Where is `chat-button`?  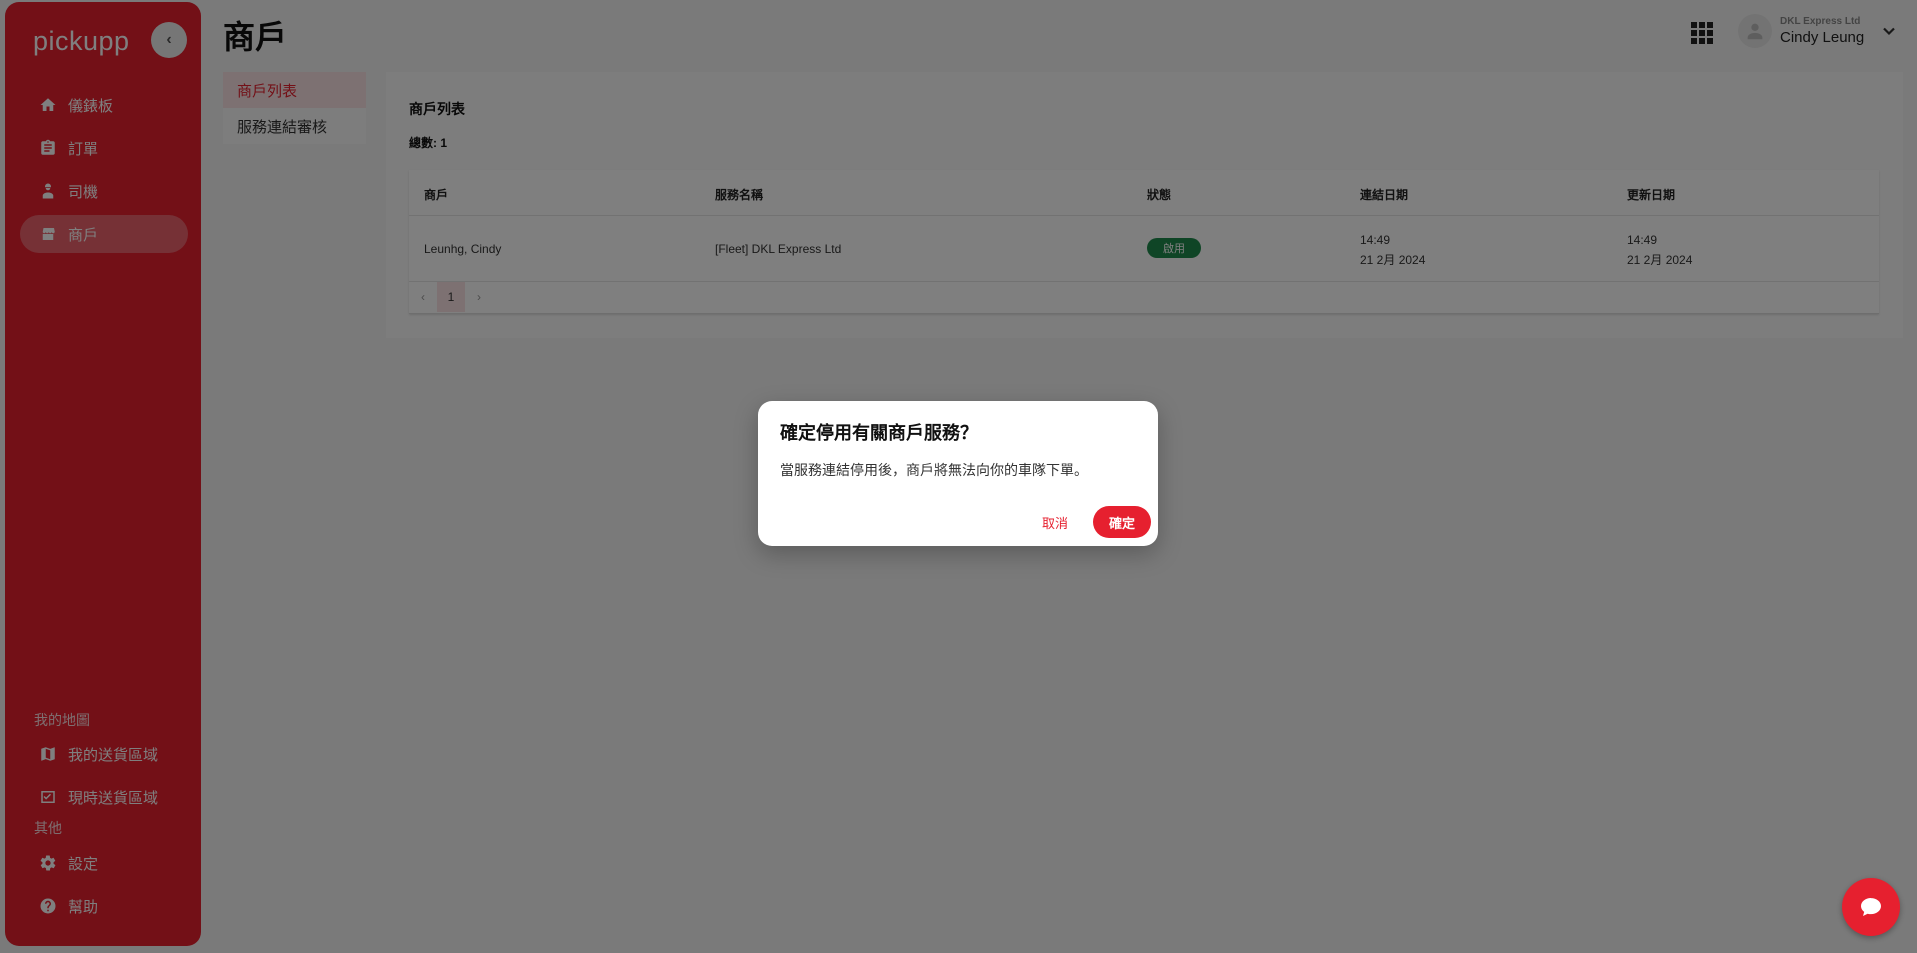 chat-button is located at coordinates (1871, 907).